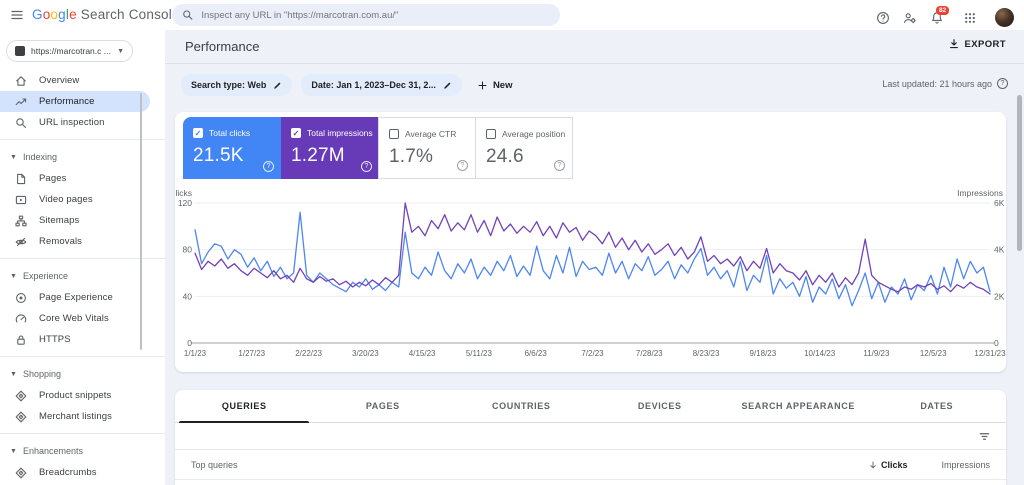 The width and height of the screenshot is (1024, 485). What do you see at coordinates (521, 406) in the screenshot?
I see `tab-countries: COUNTRIES` at bounding box center [521, 406].